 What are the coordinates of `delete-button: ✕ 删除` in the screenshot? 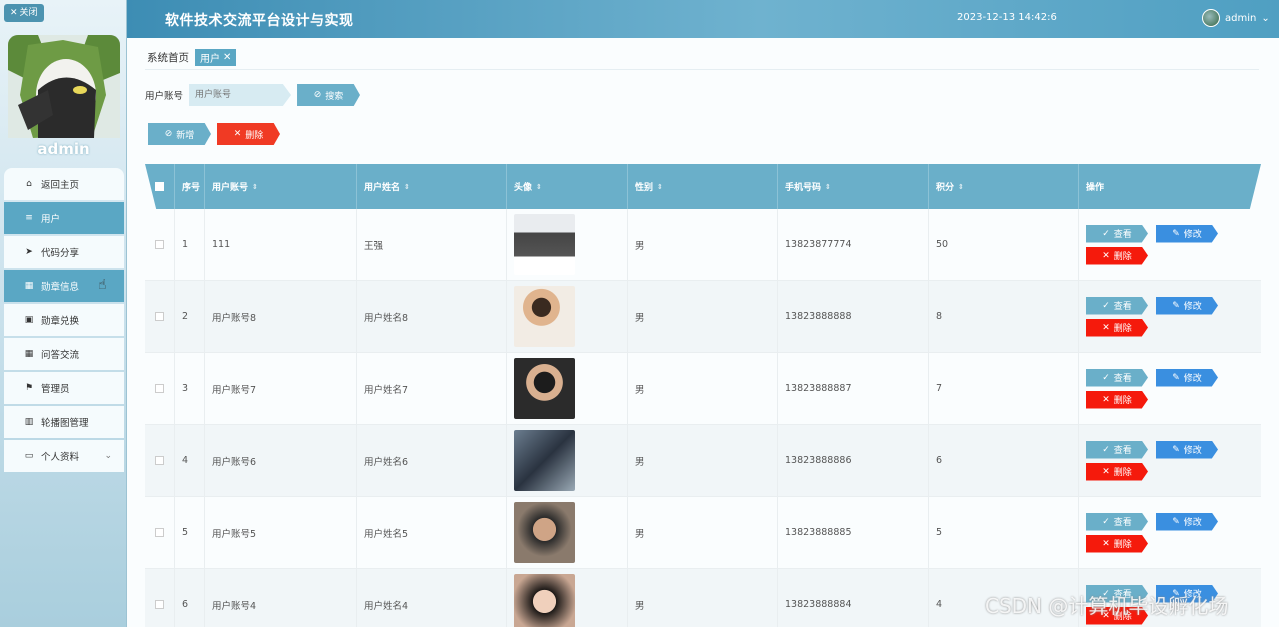 It's located at (248, 134).